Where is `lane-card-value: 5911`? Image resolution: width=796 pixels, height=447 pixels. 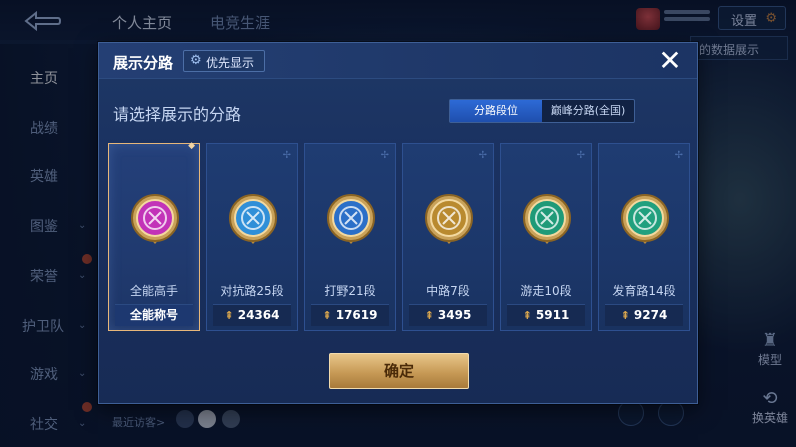 lane-card-value: 5911 is located at coordinates (552, 315).